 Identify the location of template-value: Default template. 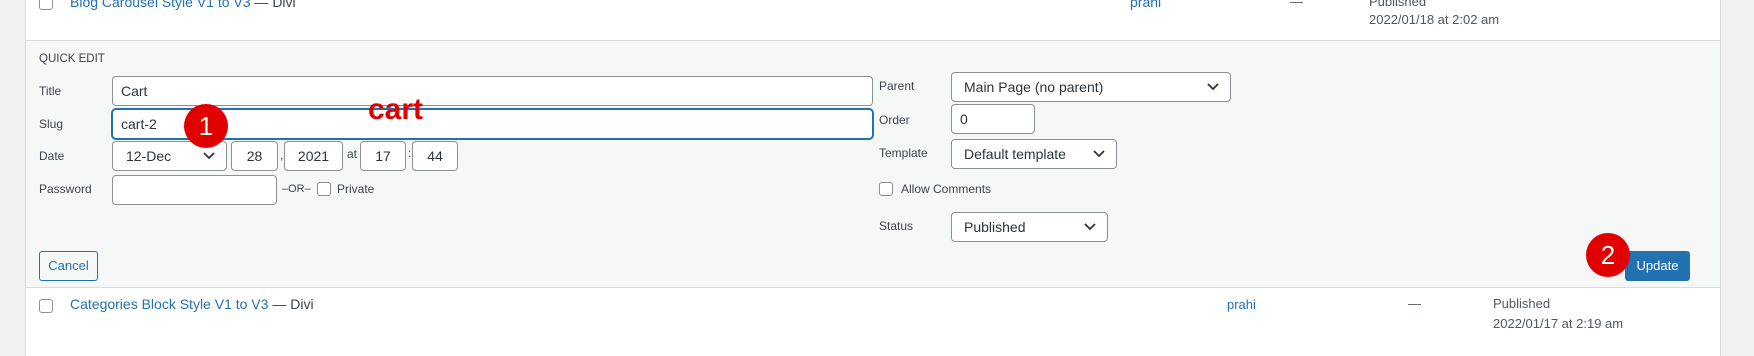
(1015, 154).